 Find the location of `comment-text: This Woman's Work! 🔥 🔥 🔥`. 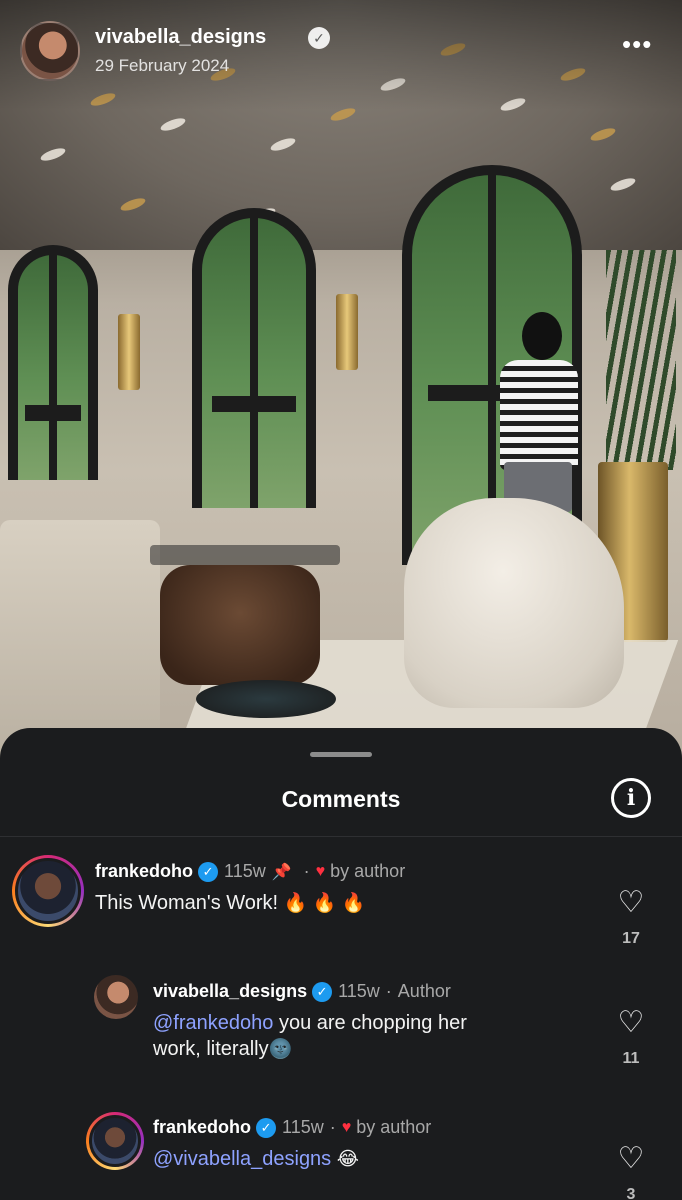

comment-text: This Woman's Work! 🔥 🔥 🔥 is located at coordinates (230, 903).